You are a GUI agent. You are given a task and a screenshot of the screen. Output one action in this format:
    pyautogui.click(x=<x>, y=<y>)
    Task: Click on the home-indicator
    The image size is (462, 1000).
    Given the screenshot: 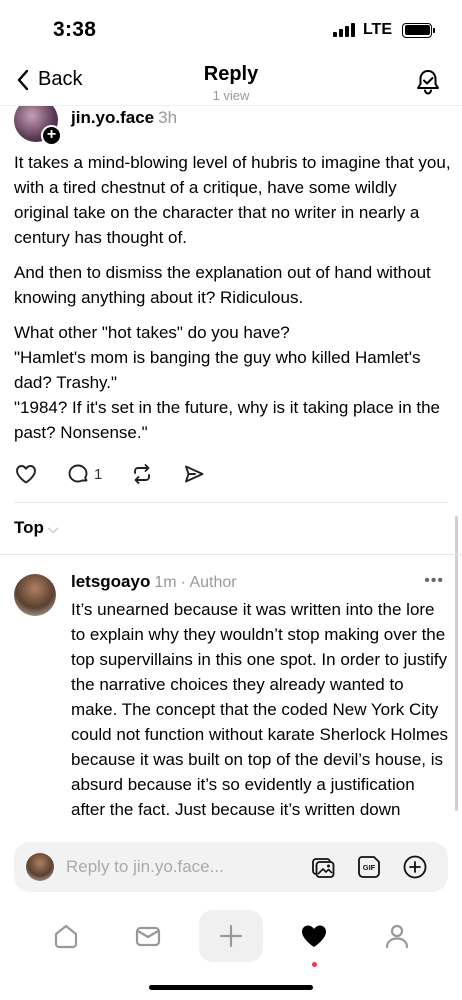 What is the action you would take?
    pyautogui.click(x=231, y=987)
    